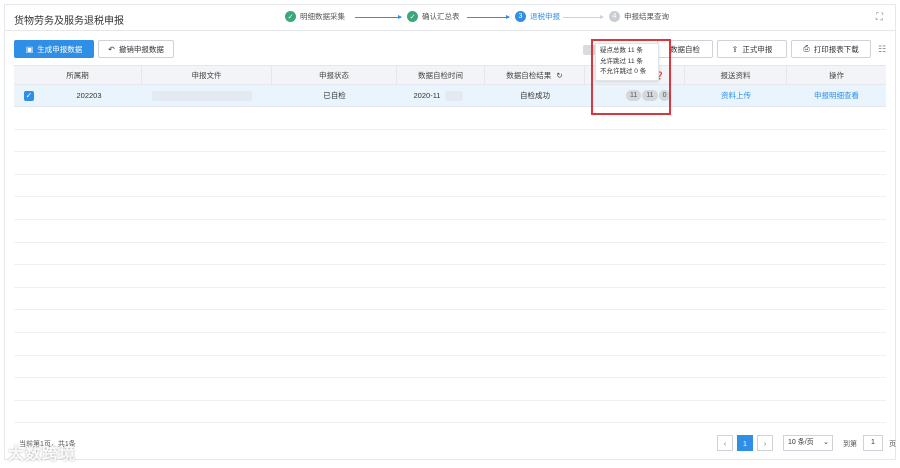 This screenshot has width=900, height=468. What do you see at coordinates (29, 49) in the screenshot?
I see `document-icon: ▣` at bounding box center [29, 49].